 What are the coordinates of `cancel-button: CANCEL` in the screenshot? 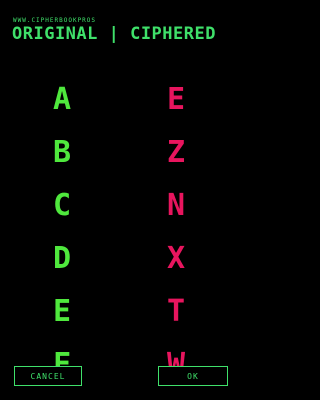 It's located at (48, 376).